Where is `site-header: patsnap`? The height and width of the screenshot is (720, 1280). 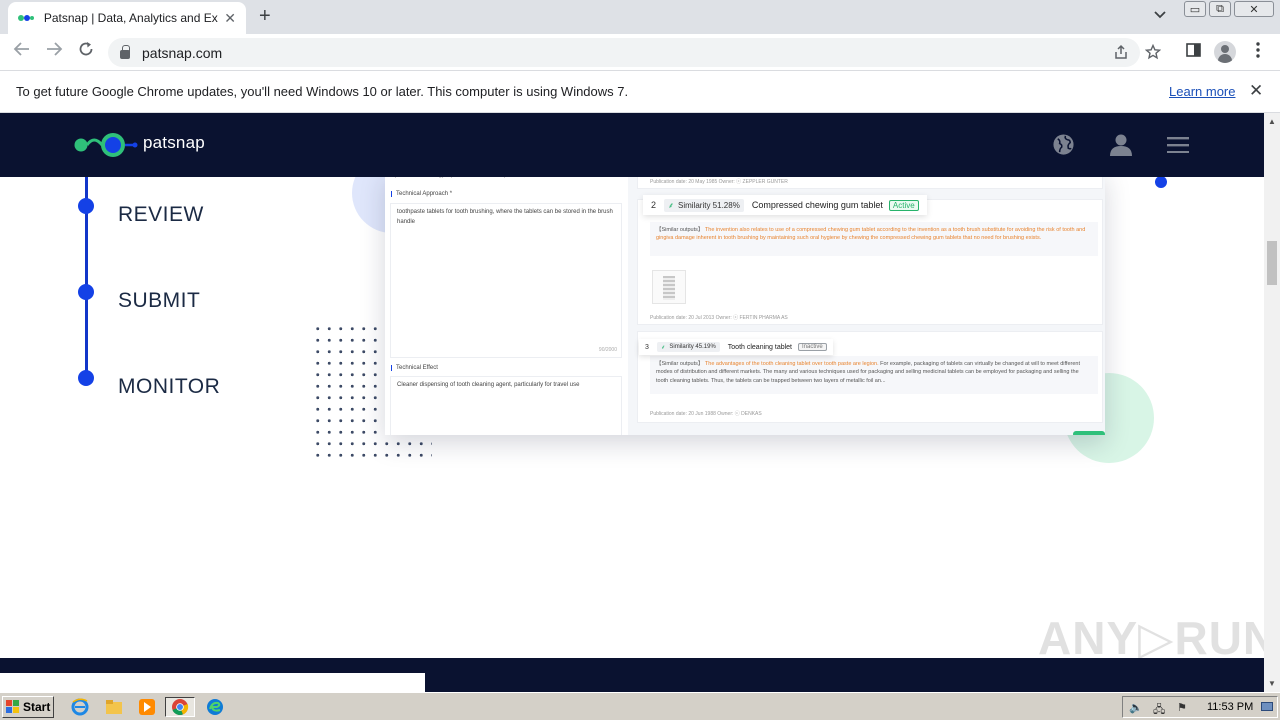 site-header: patsnap is located at coordinates (632, 145).